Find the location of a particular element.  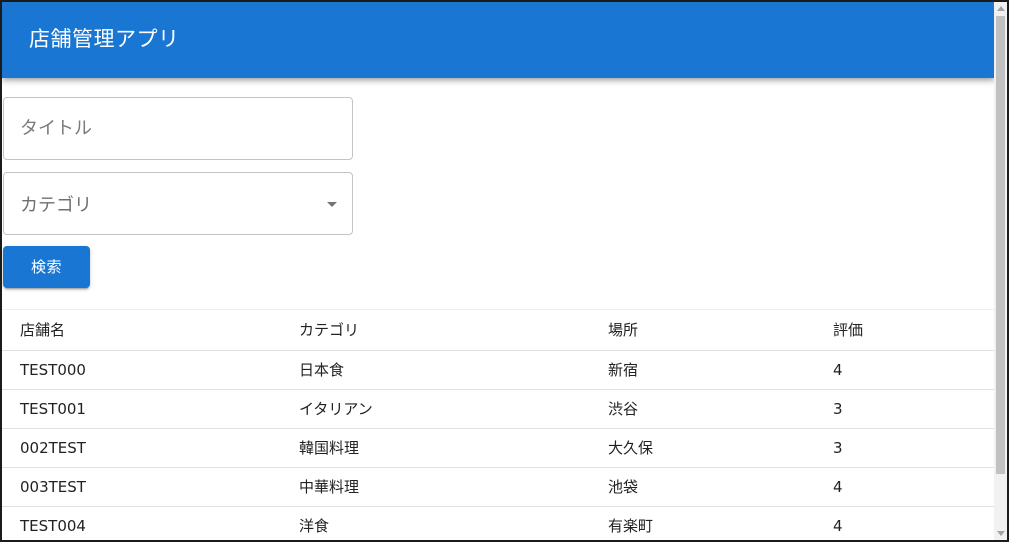

category-select: カテゴリ is located at coordinates (178, 203).